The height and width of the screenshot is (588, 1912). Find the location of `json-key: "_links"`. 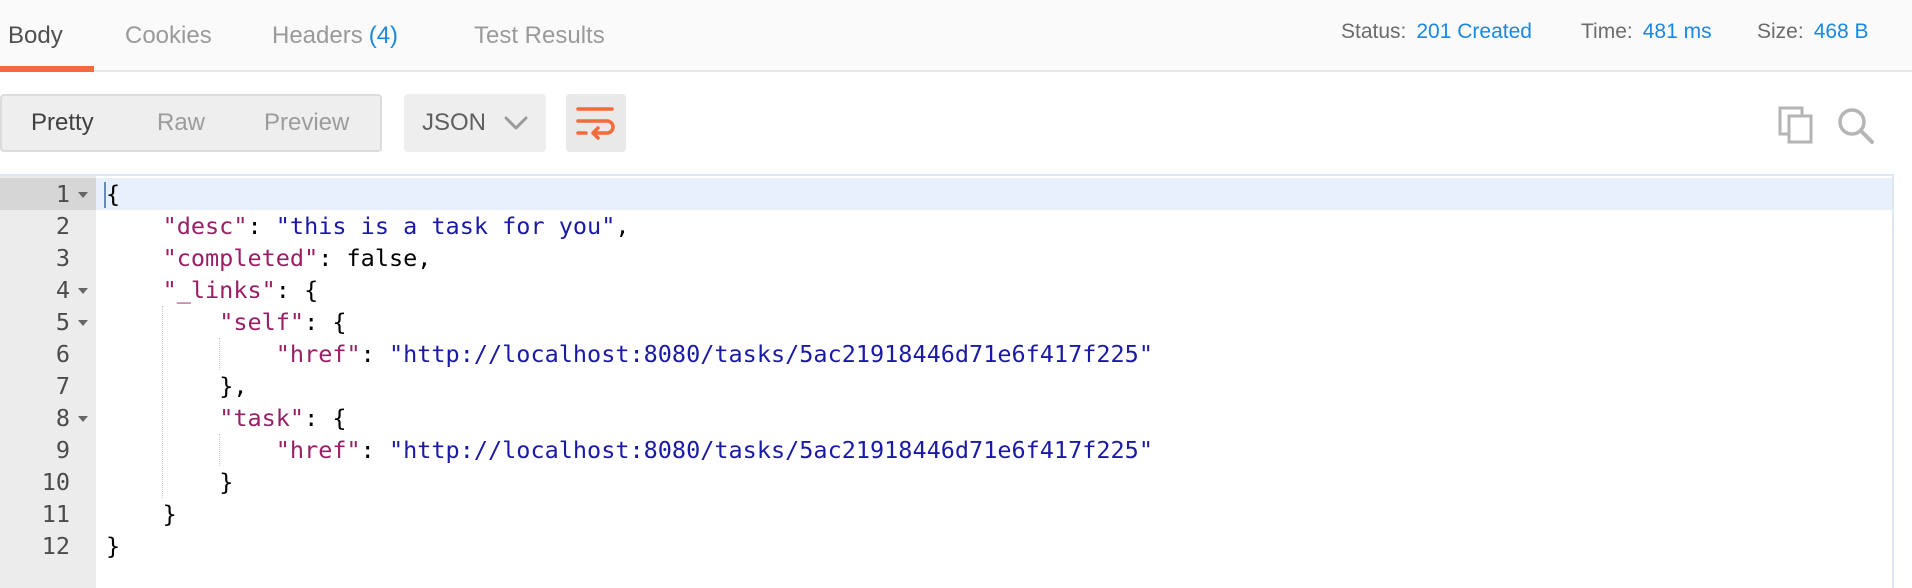

json-key: "_links" is located at coordinates (219, 290).